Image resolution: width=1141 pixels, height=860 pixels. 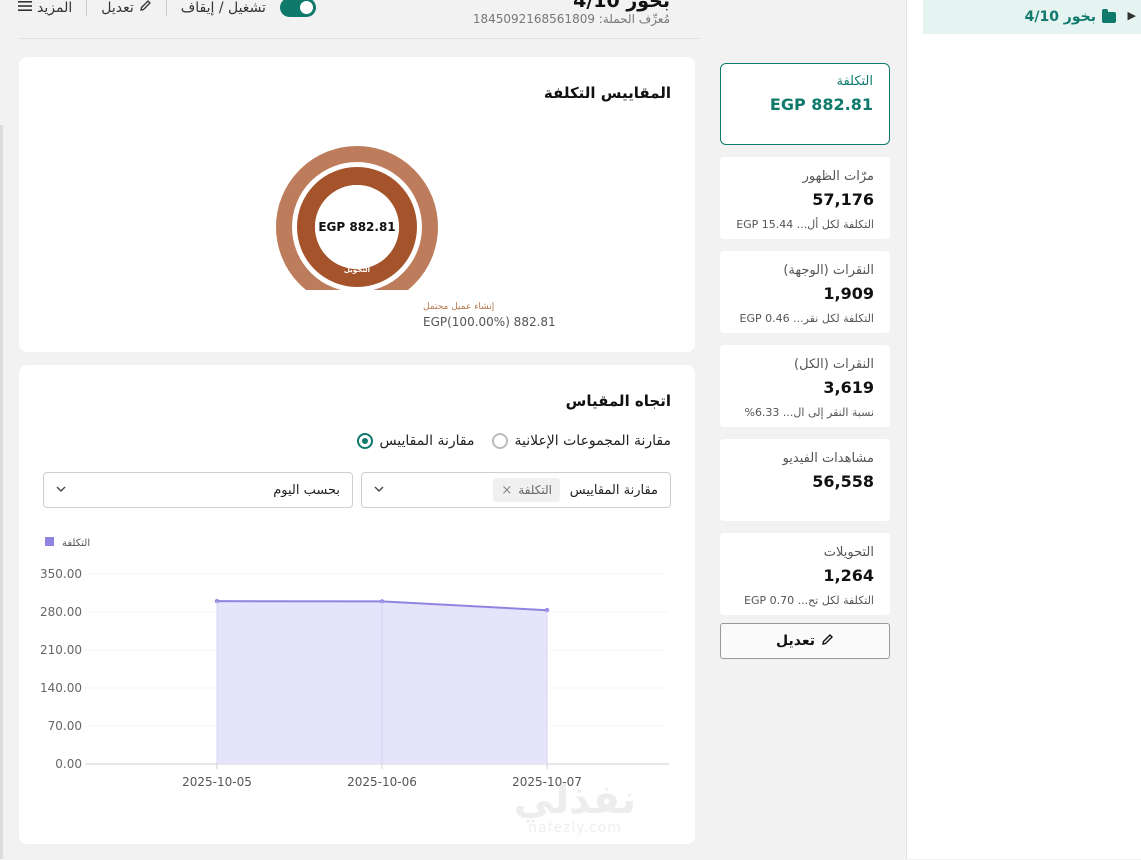 What do you see at coordinates (1060, 17) in the screenshot?
I see `sidebar-item-label: بخور 4/10` at bounding box center [1060, 17].